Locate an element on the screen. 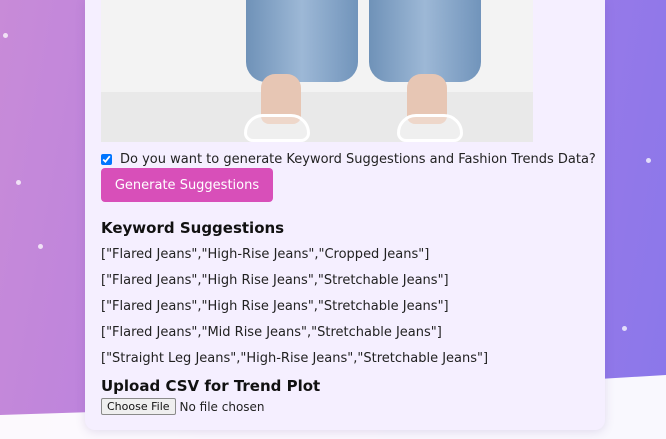 This screenshot has width=666, height=439. left-sandal is located at coordinates (277, 128).